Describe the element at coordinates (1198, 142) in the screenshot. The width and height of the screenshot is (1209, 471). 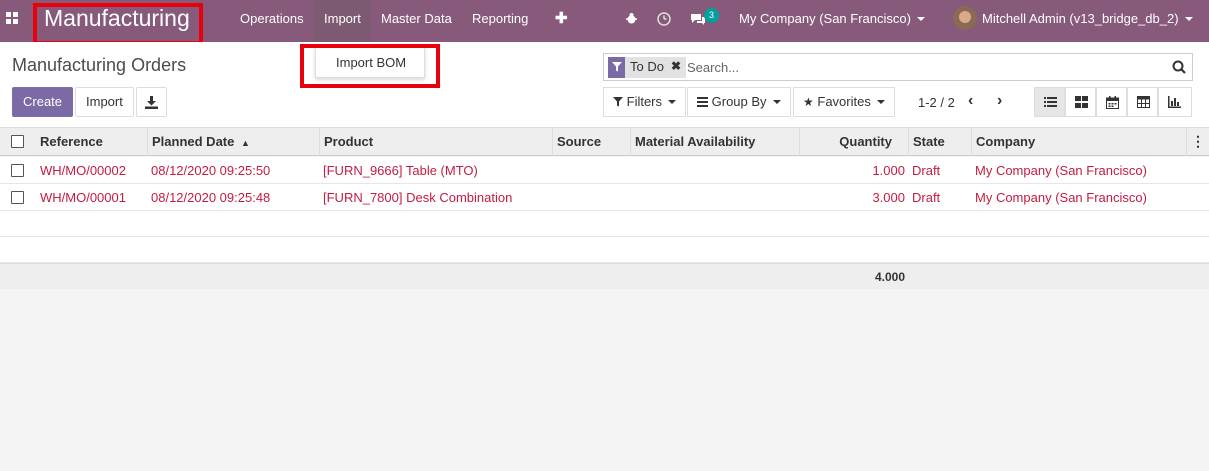
I see `optional-columns-icon: ⋮` at that location.